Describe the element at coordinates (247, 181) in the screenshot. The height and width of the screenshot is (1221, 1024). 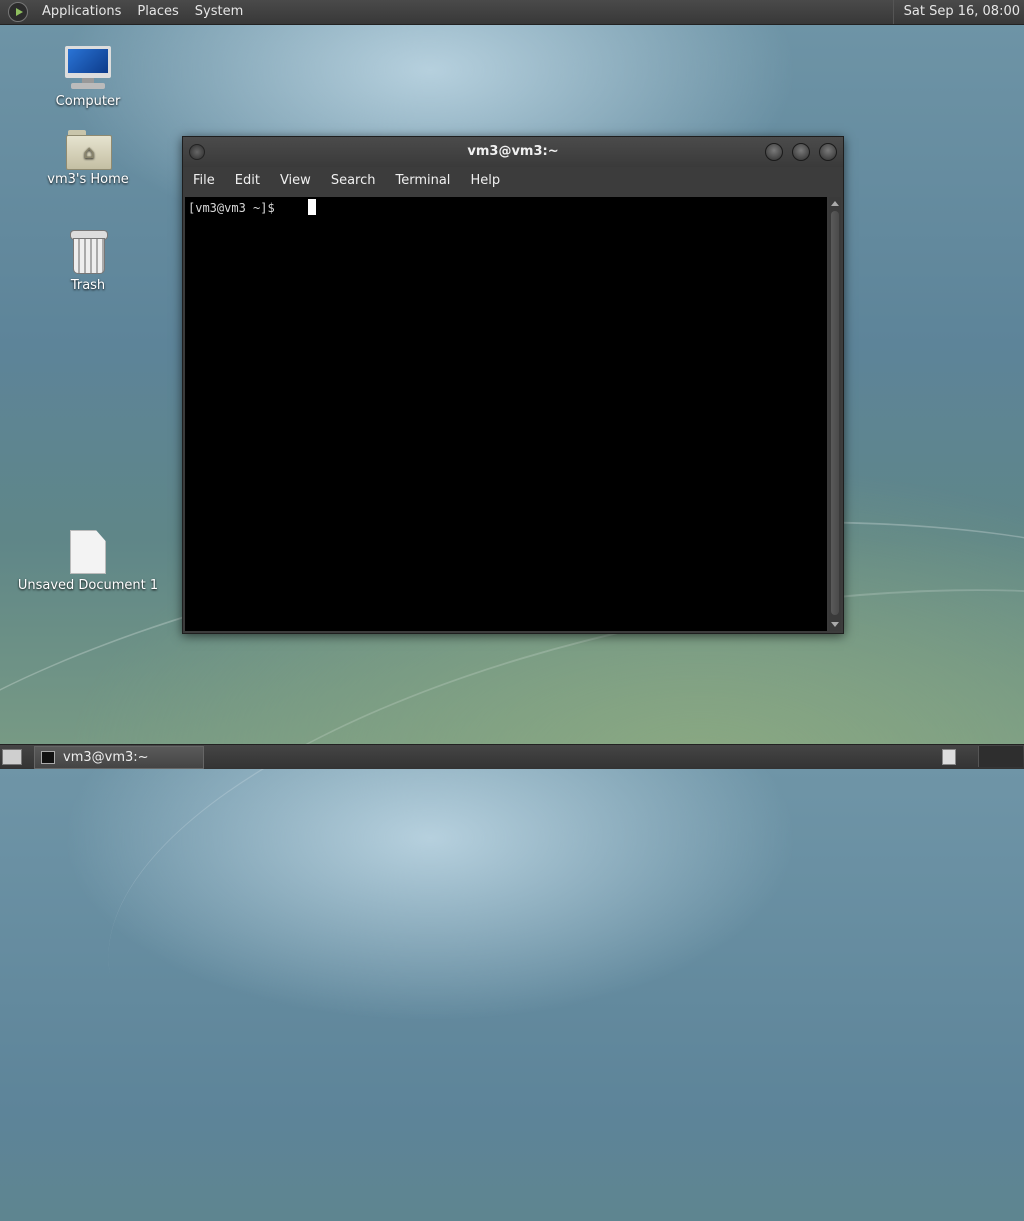
I see `menu-edit: Edit` at that location.